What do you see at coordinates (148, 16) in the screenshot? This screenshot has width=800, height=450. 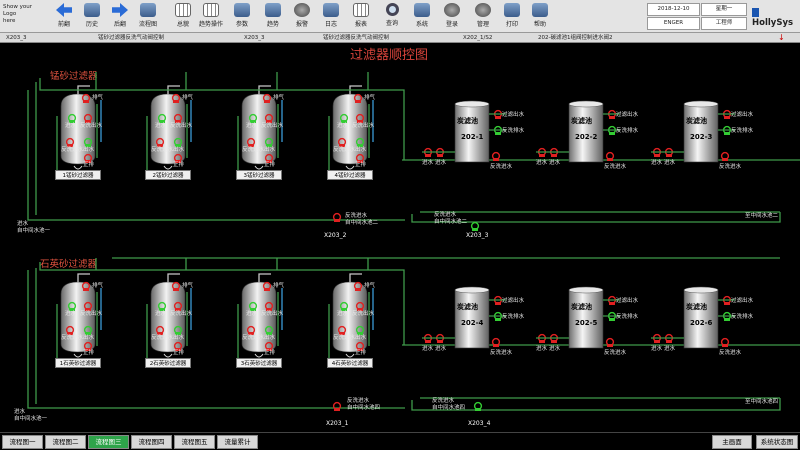 I see `toolbar-button-flowchart: 流程图` at bounding box center [148, 16].